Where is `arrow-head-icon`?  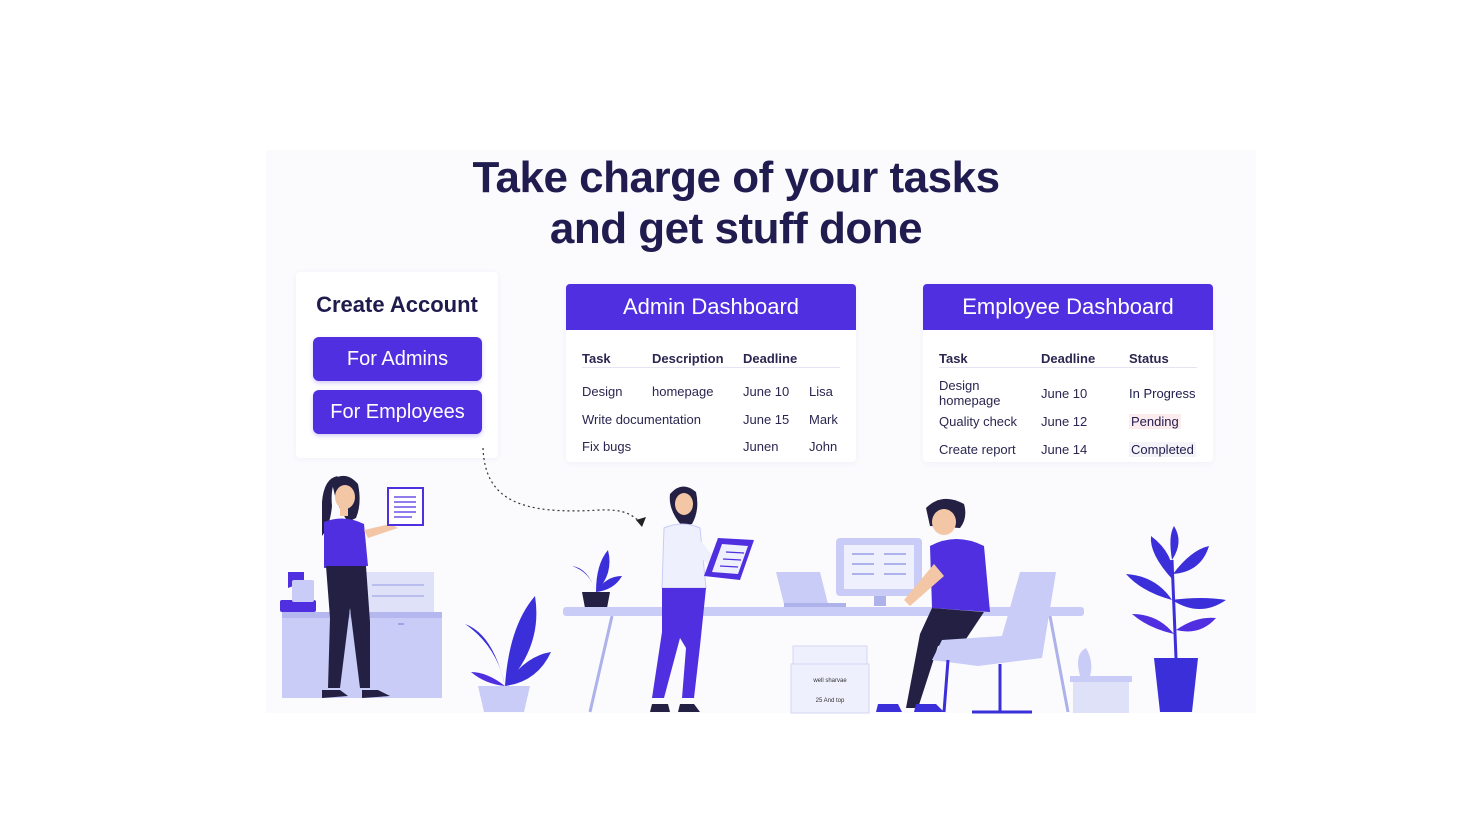
arrow-head-icon is located at coordinates (641, 522).